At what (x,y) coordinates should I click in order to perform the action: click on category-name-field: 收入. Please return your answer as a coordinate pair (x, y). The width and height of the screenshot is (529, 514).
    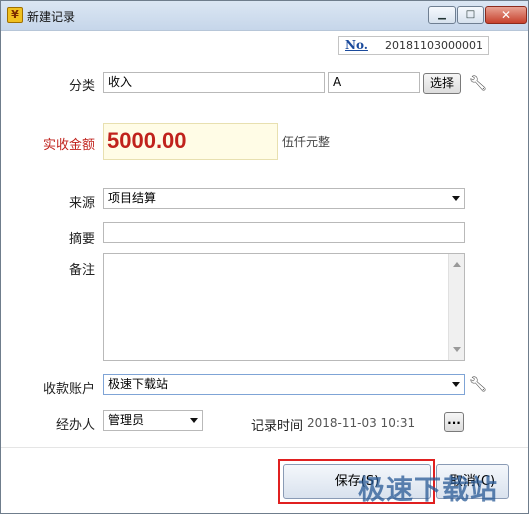
    Looking at the image, I should click on (214, 82).